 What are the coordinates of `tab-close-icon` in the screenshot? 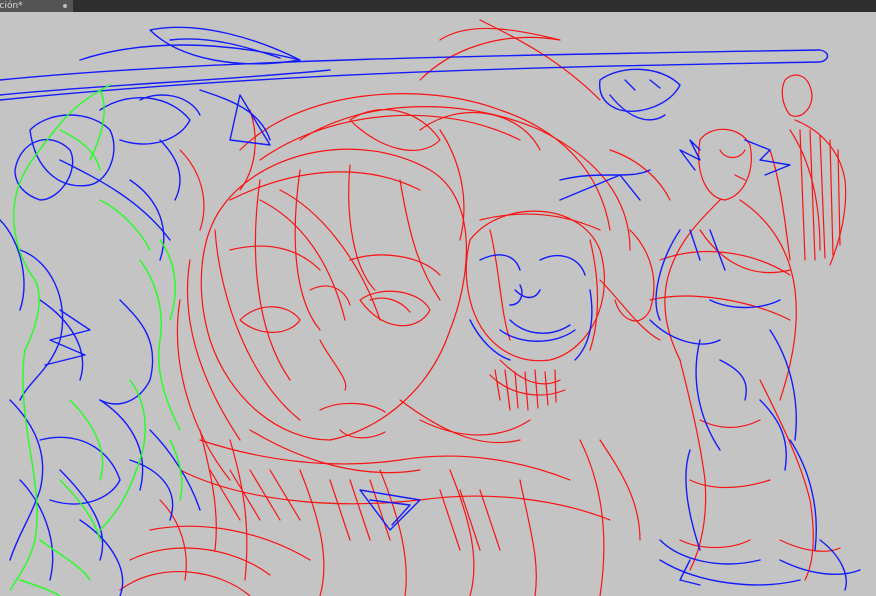 It's located at (65, 6).